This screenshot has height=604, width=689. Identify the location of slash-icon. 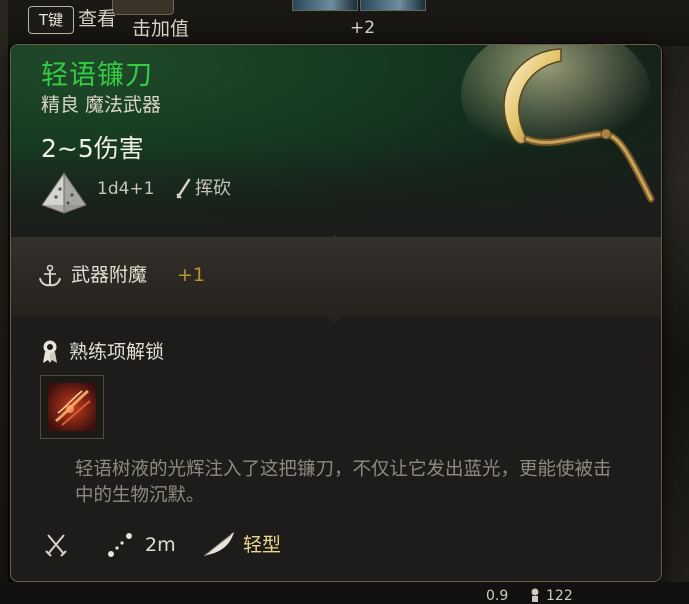
(183, 188).